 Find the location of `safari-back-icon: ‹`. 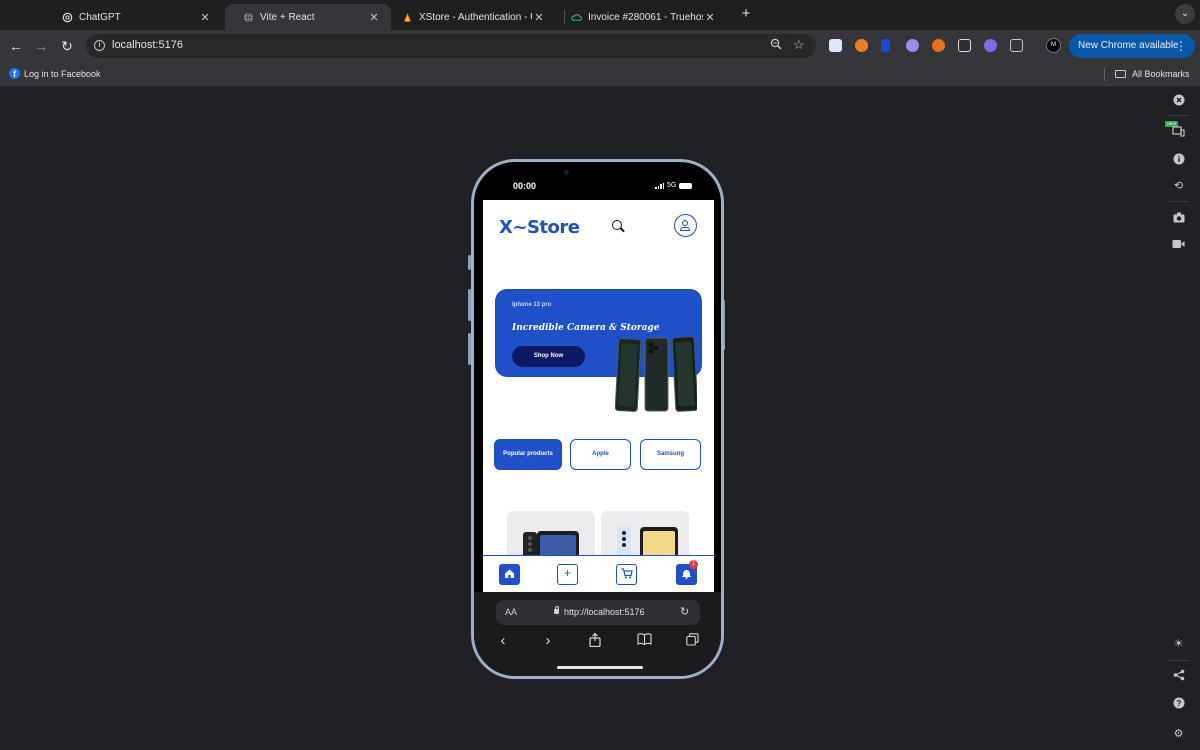

safari-back-icon: ‹ is located at coordinates (503, 641).